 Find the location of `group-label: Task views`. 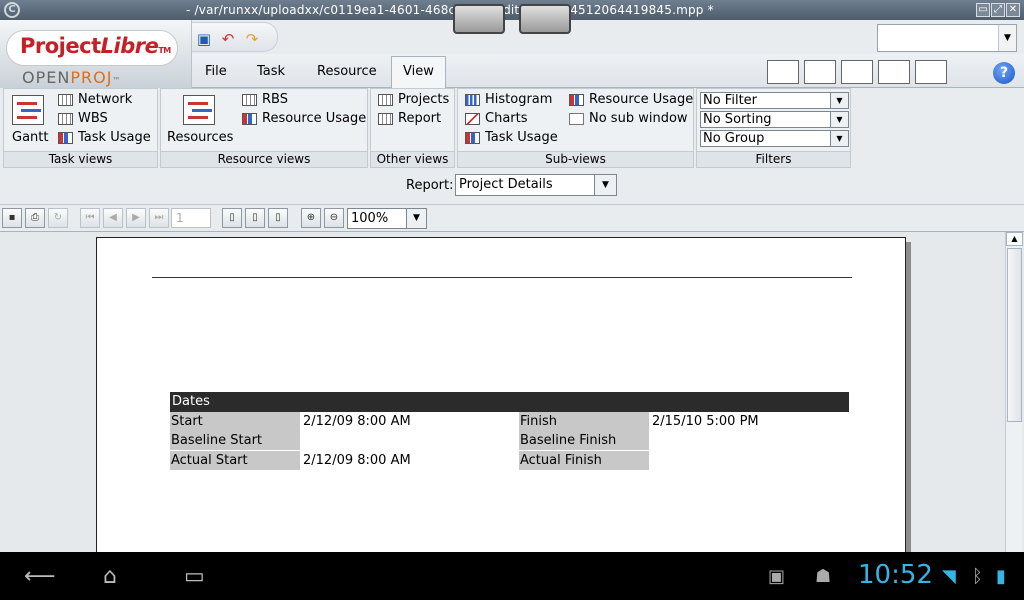

group-label: Task views is located at coordinates (80, 159).